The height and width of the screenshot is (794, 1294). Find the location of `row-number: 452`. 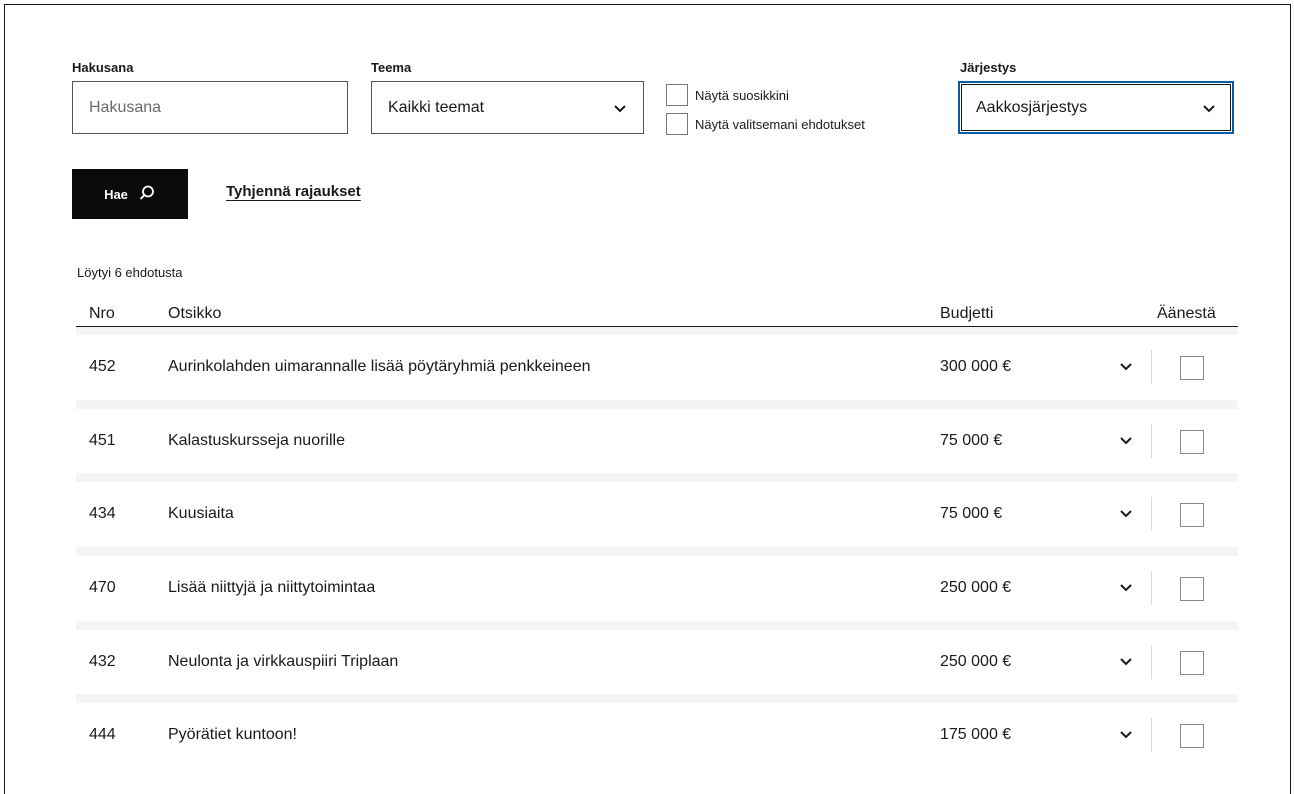

row-number: 452 is located at coordinates (102, 366).